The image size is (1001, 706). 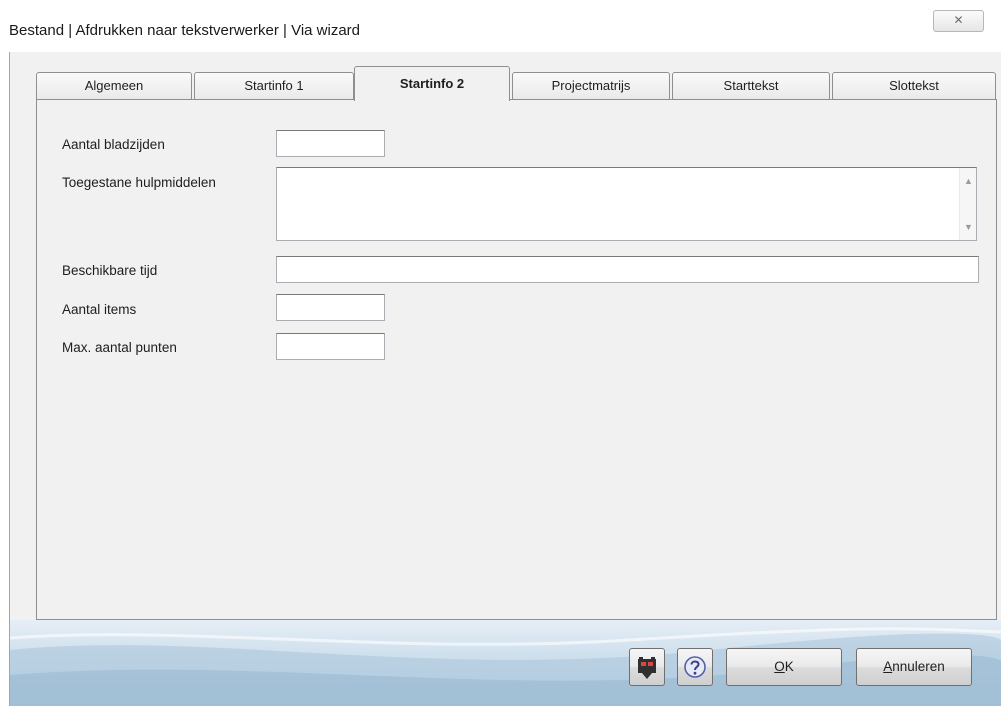 I want to click on aantal-items-field, so click(x=330, y=307).